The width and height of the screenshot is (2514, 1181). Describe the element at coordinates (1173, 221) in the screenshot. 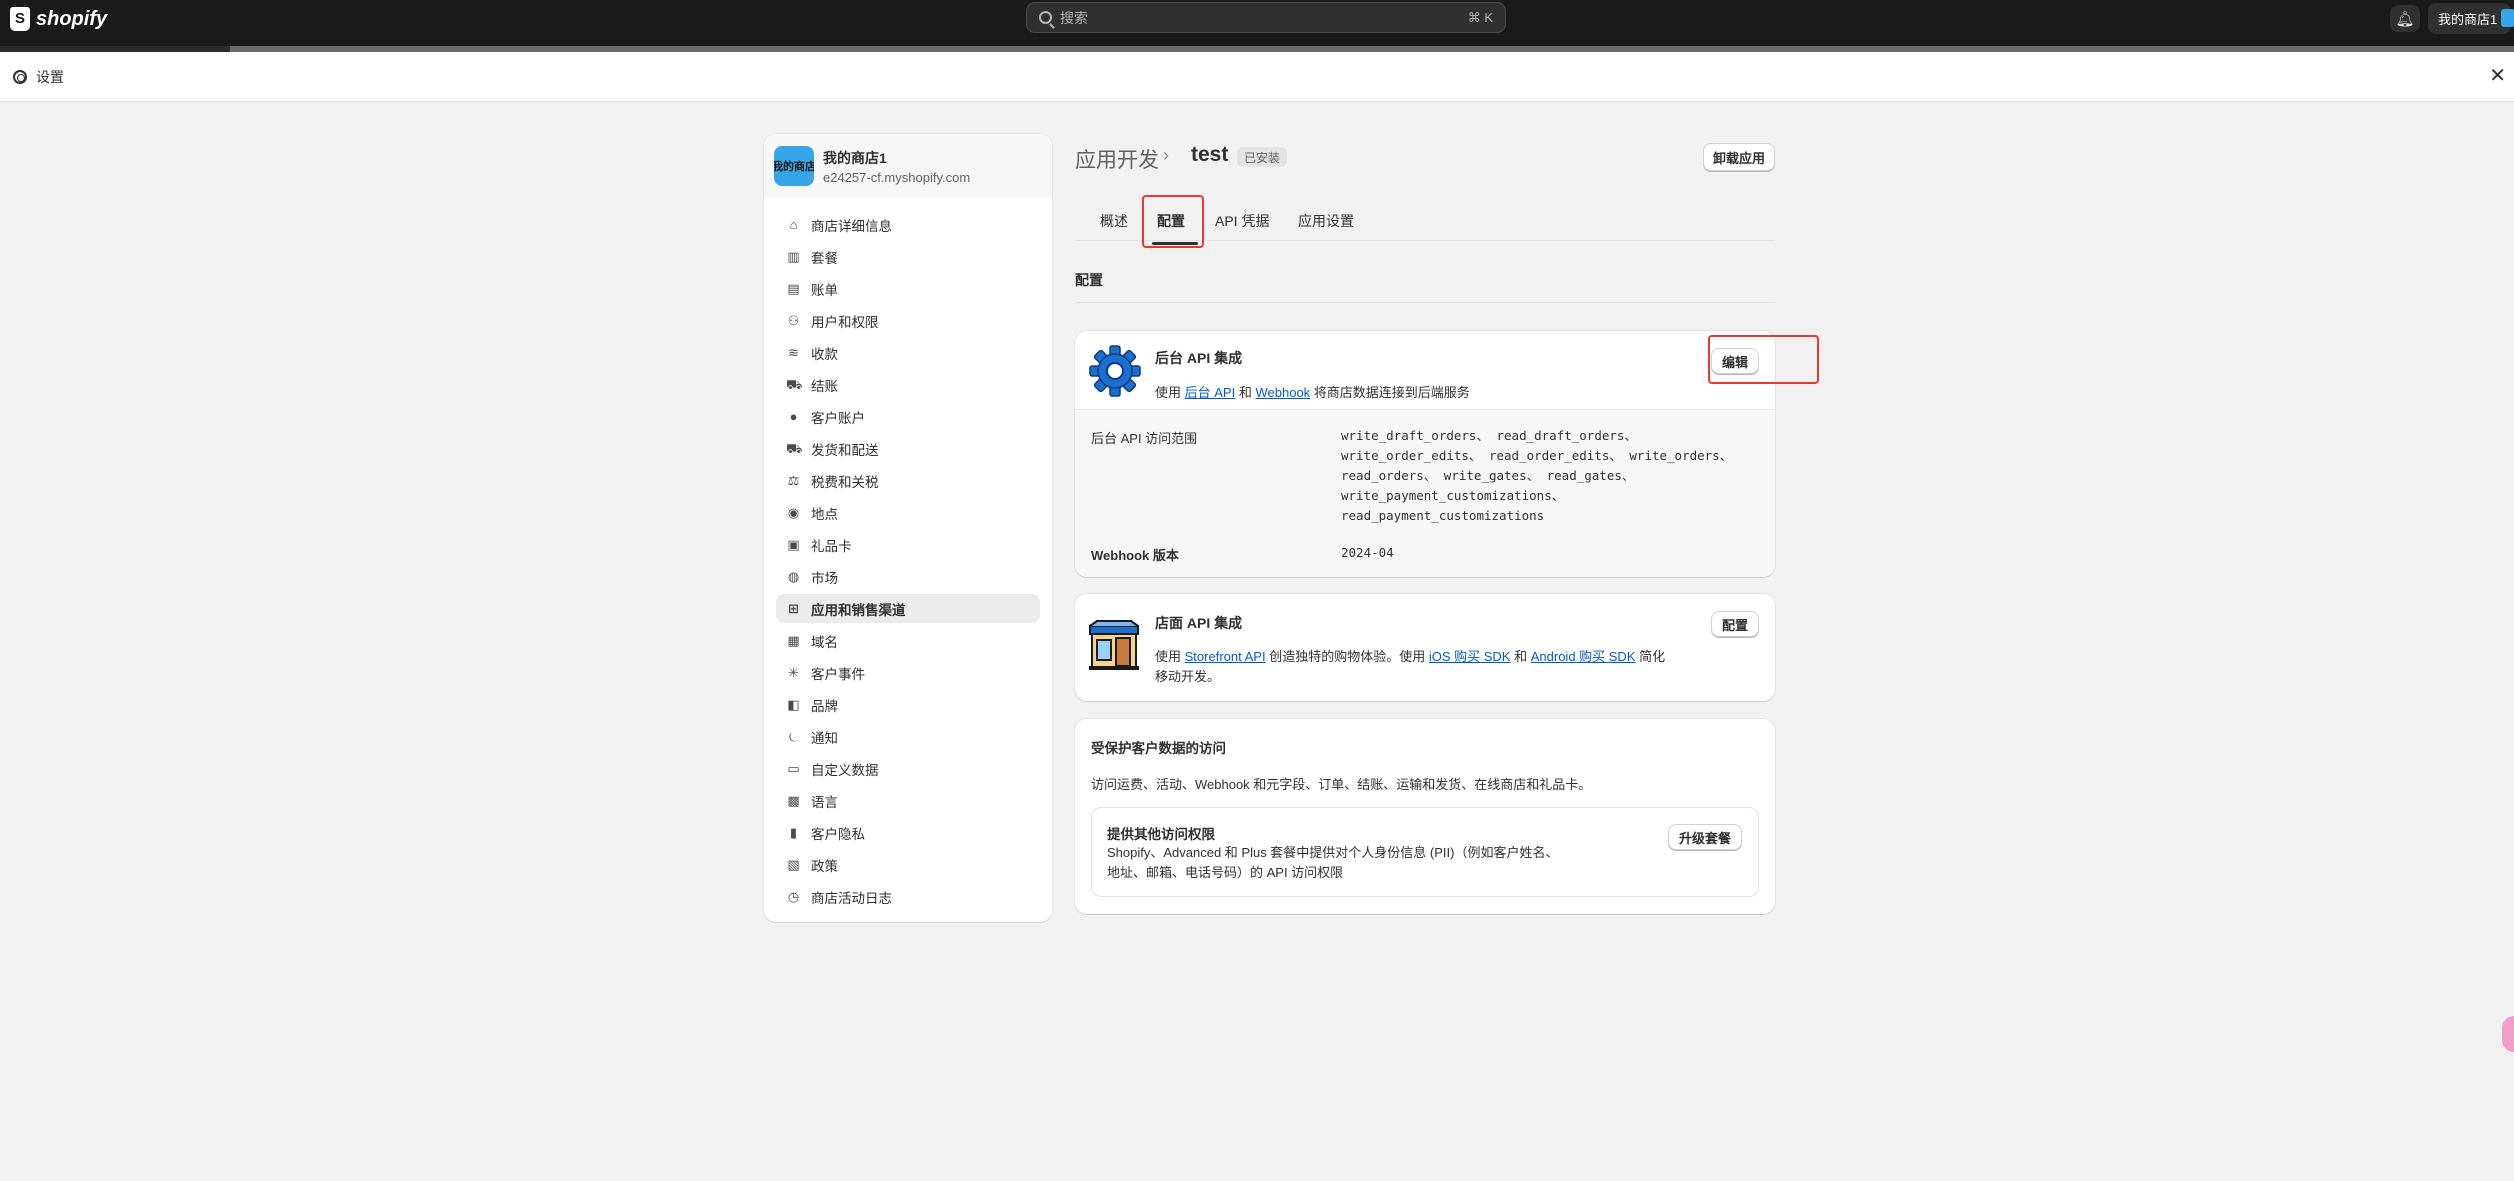

I see `highlight-box-tab` at that location.